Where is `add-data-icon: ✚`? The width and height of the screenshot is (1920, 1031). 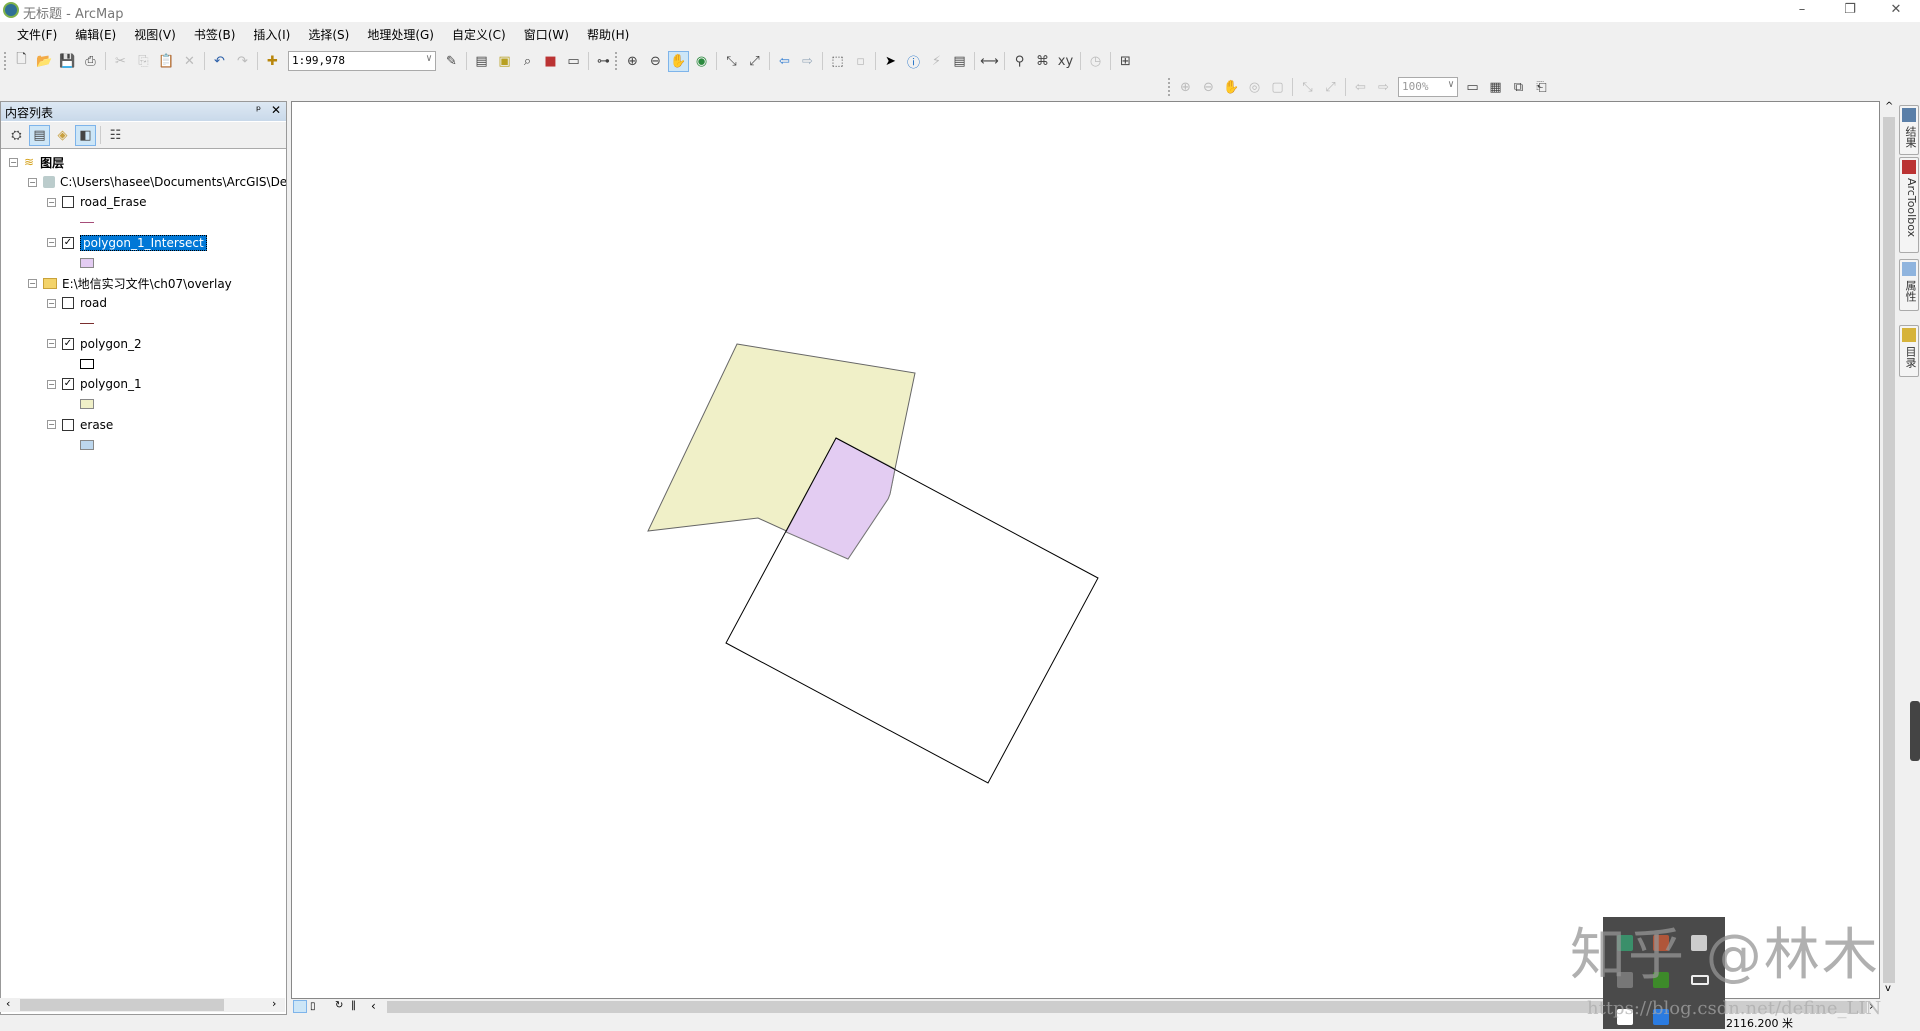 add-data-icon: ✚ is located at coordinates (272, 61).